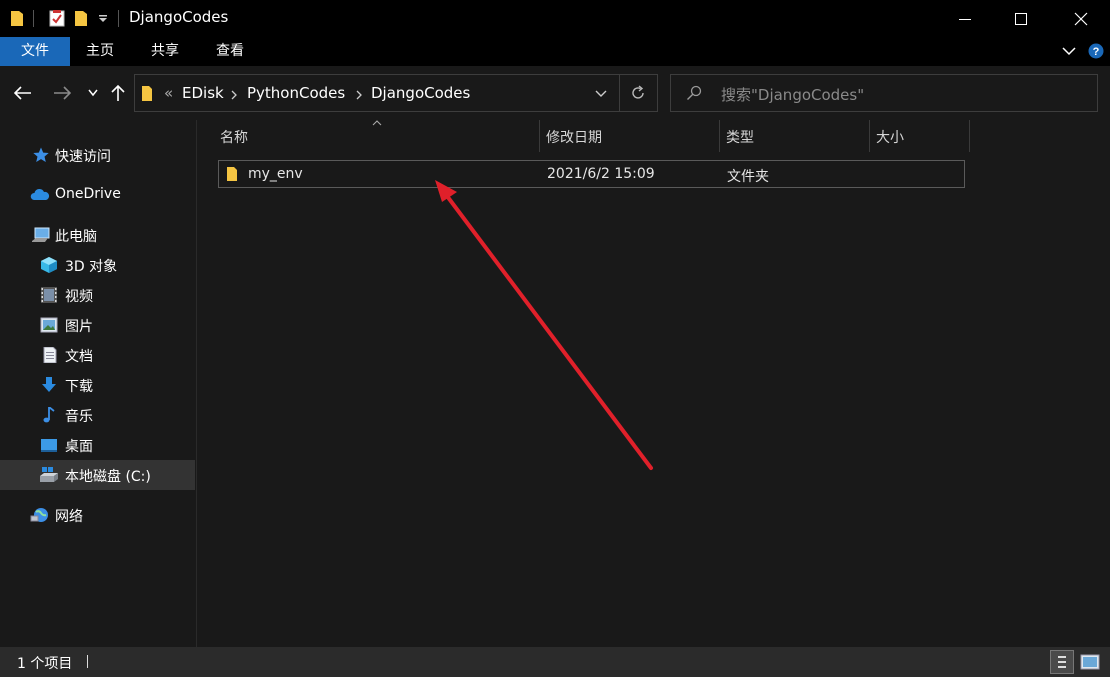  I want to click on sidebar-item-label: 快速访问, so click(83, 157).